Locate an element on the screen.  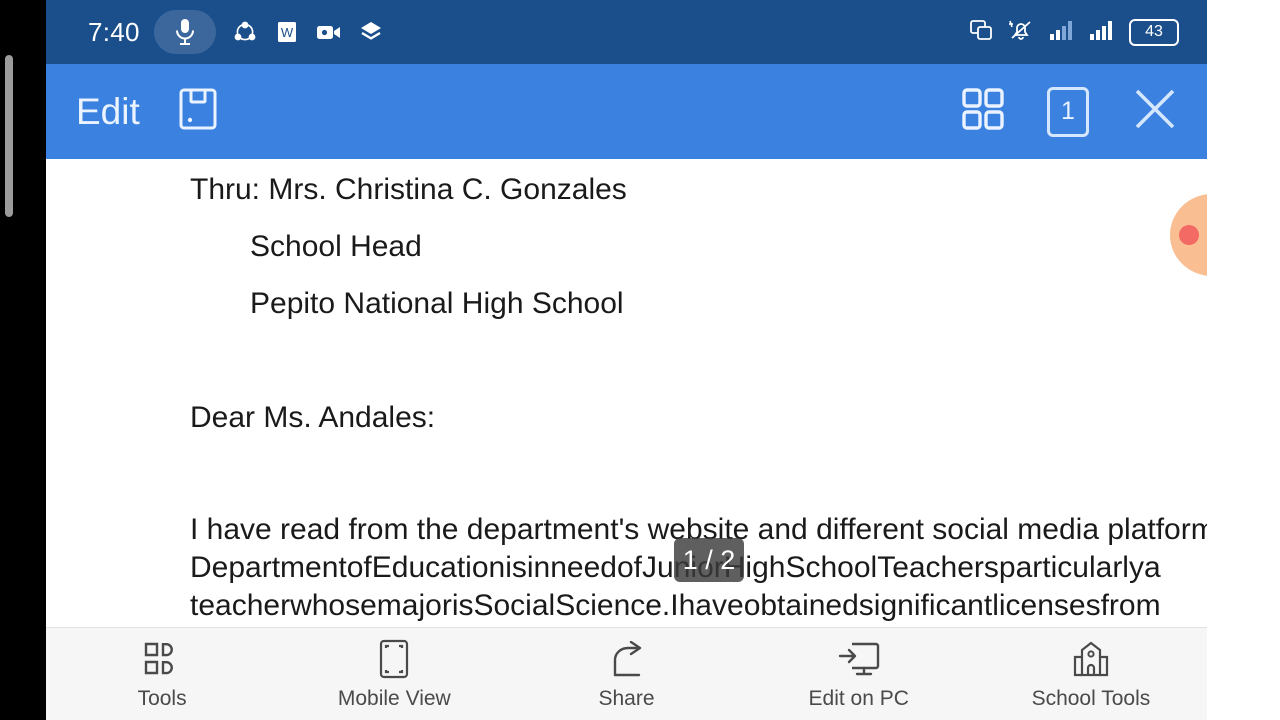
notifications-muted-icon is located at coordinates (1021, 32).